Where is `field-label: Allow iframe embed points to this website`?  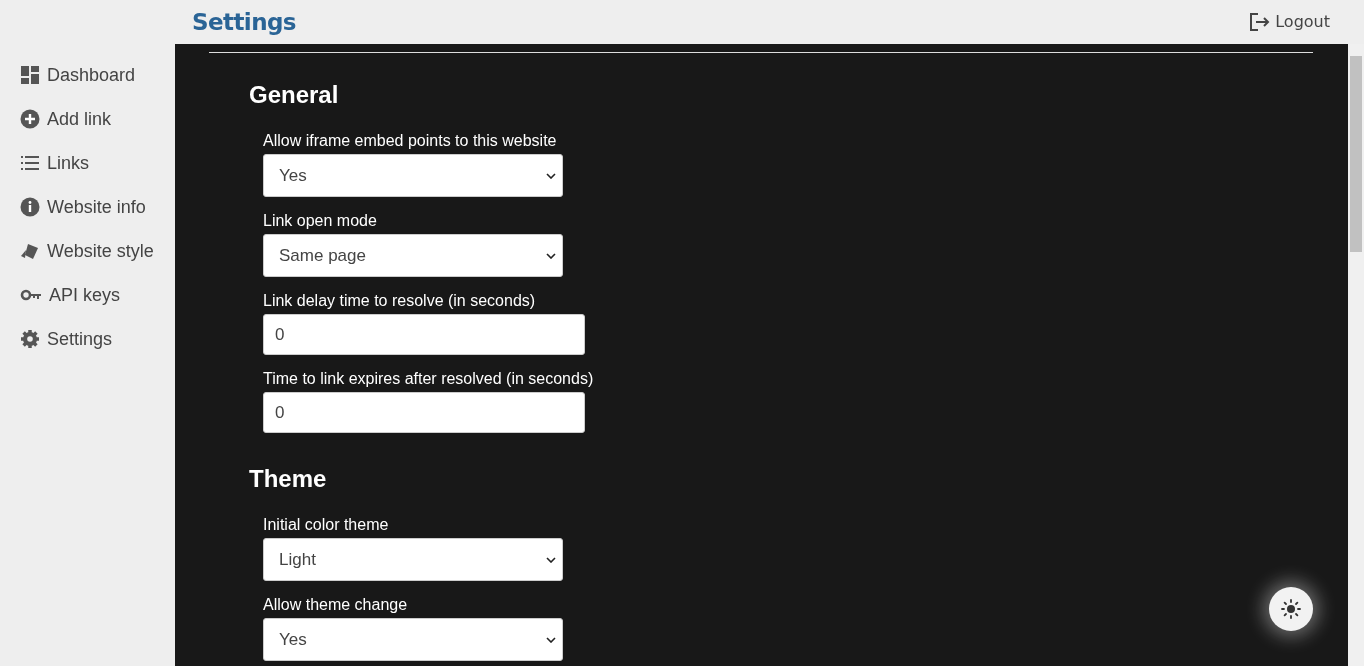
field-label: Allow iframe embed points to this website is located at coordinates (410, 141).